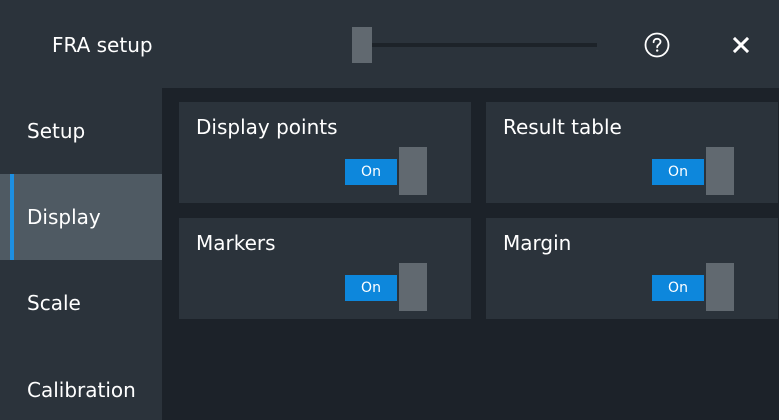  What do you see at coordinates (632, 268) in the screenshot?
I see `margin-card: Margin On` at bounding box center [632, 268].